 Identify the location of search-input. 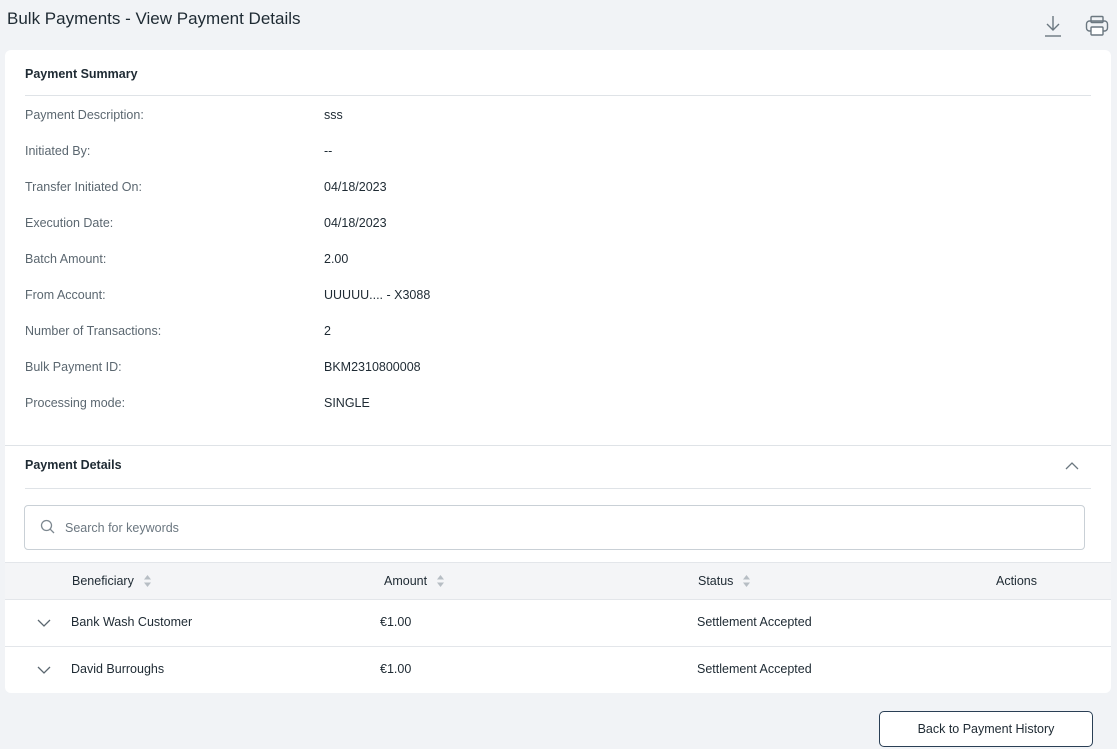
(565, 528).